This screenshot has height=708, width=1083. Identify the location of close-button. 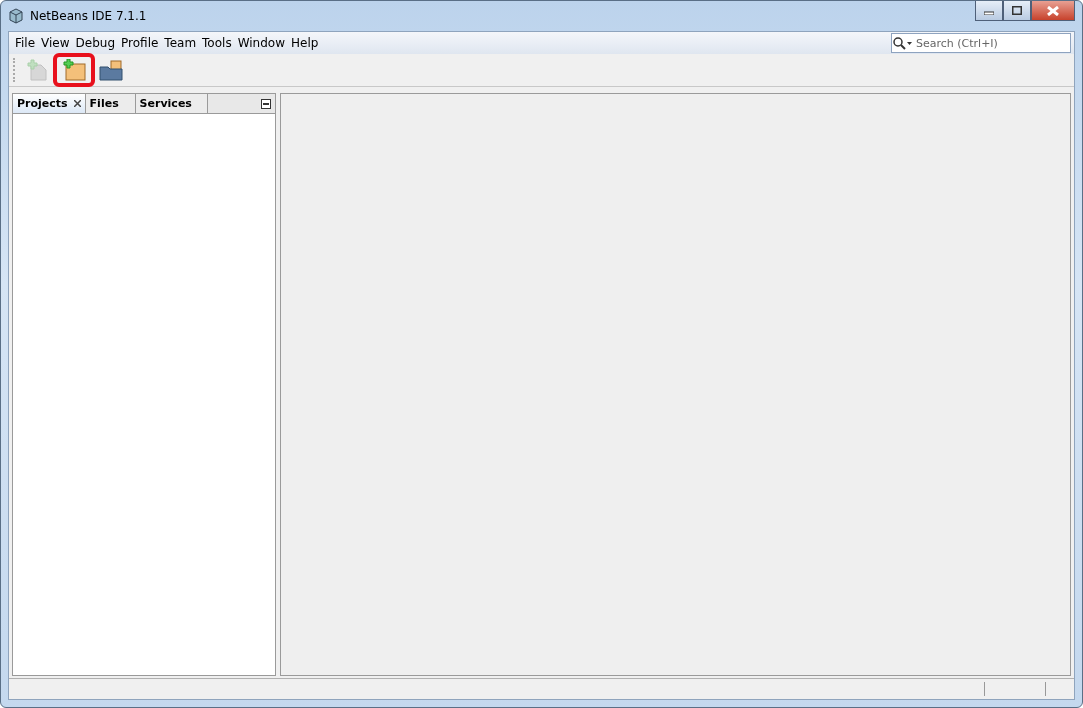
(1053, 11).